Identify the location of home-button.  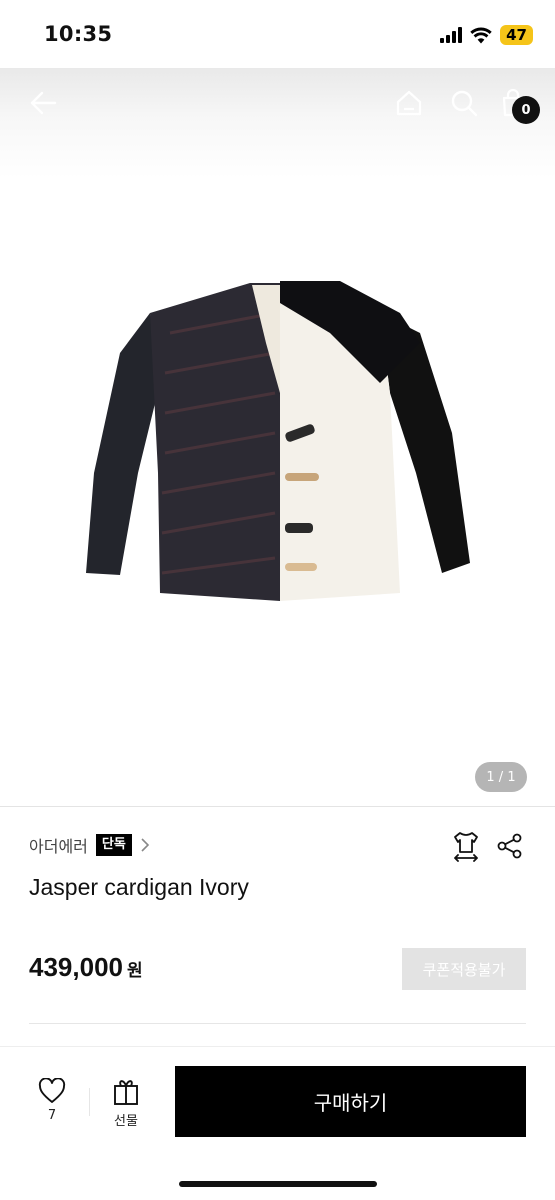
(409, 103).